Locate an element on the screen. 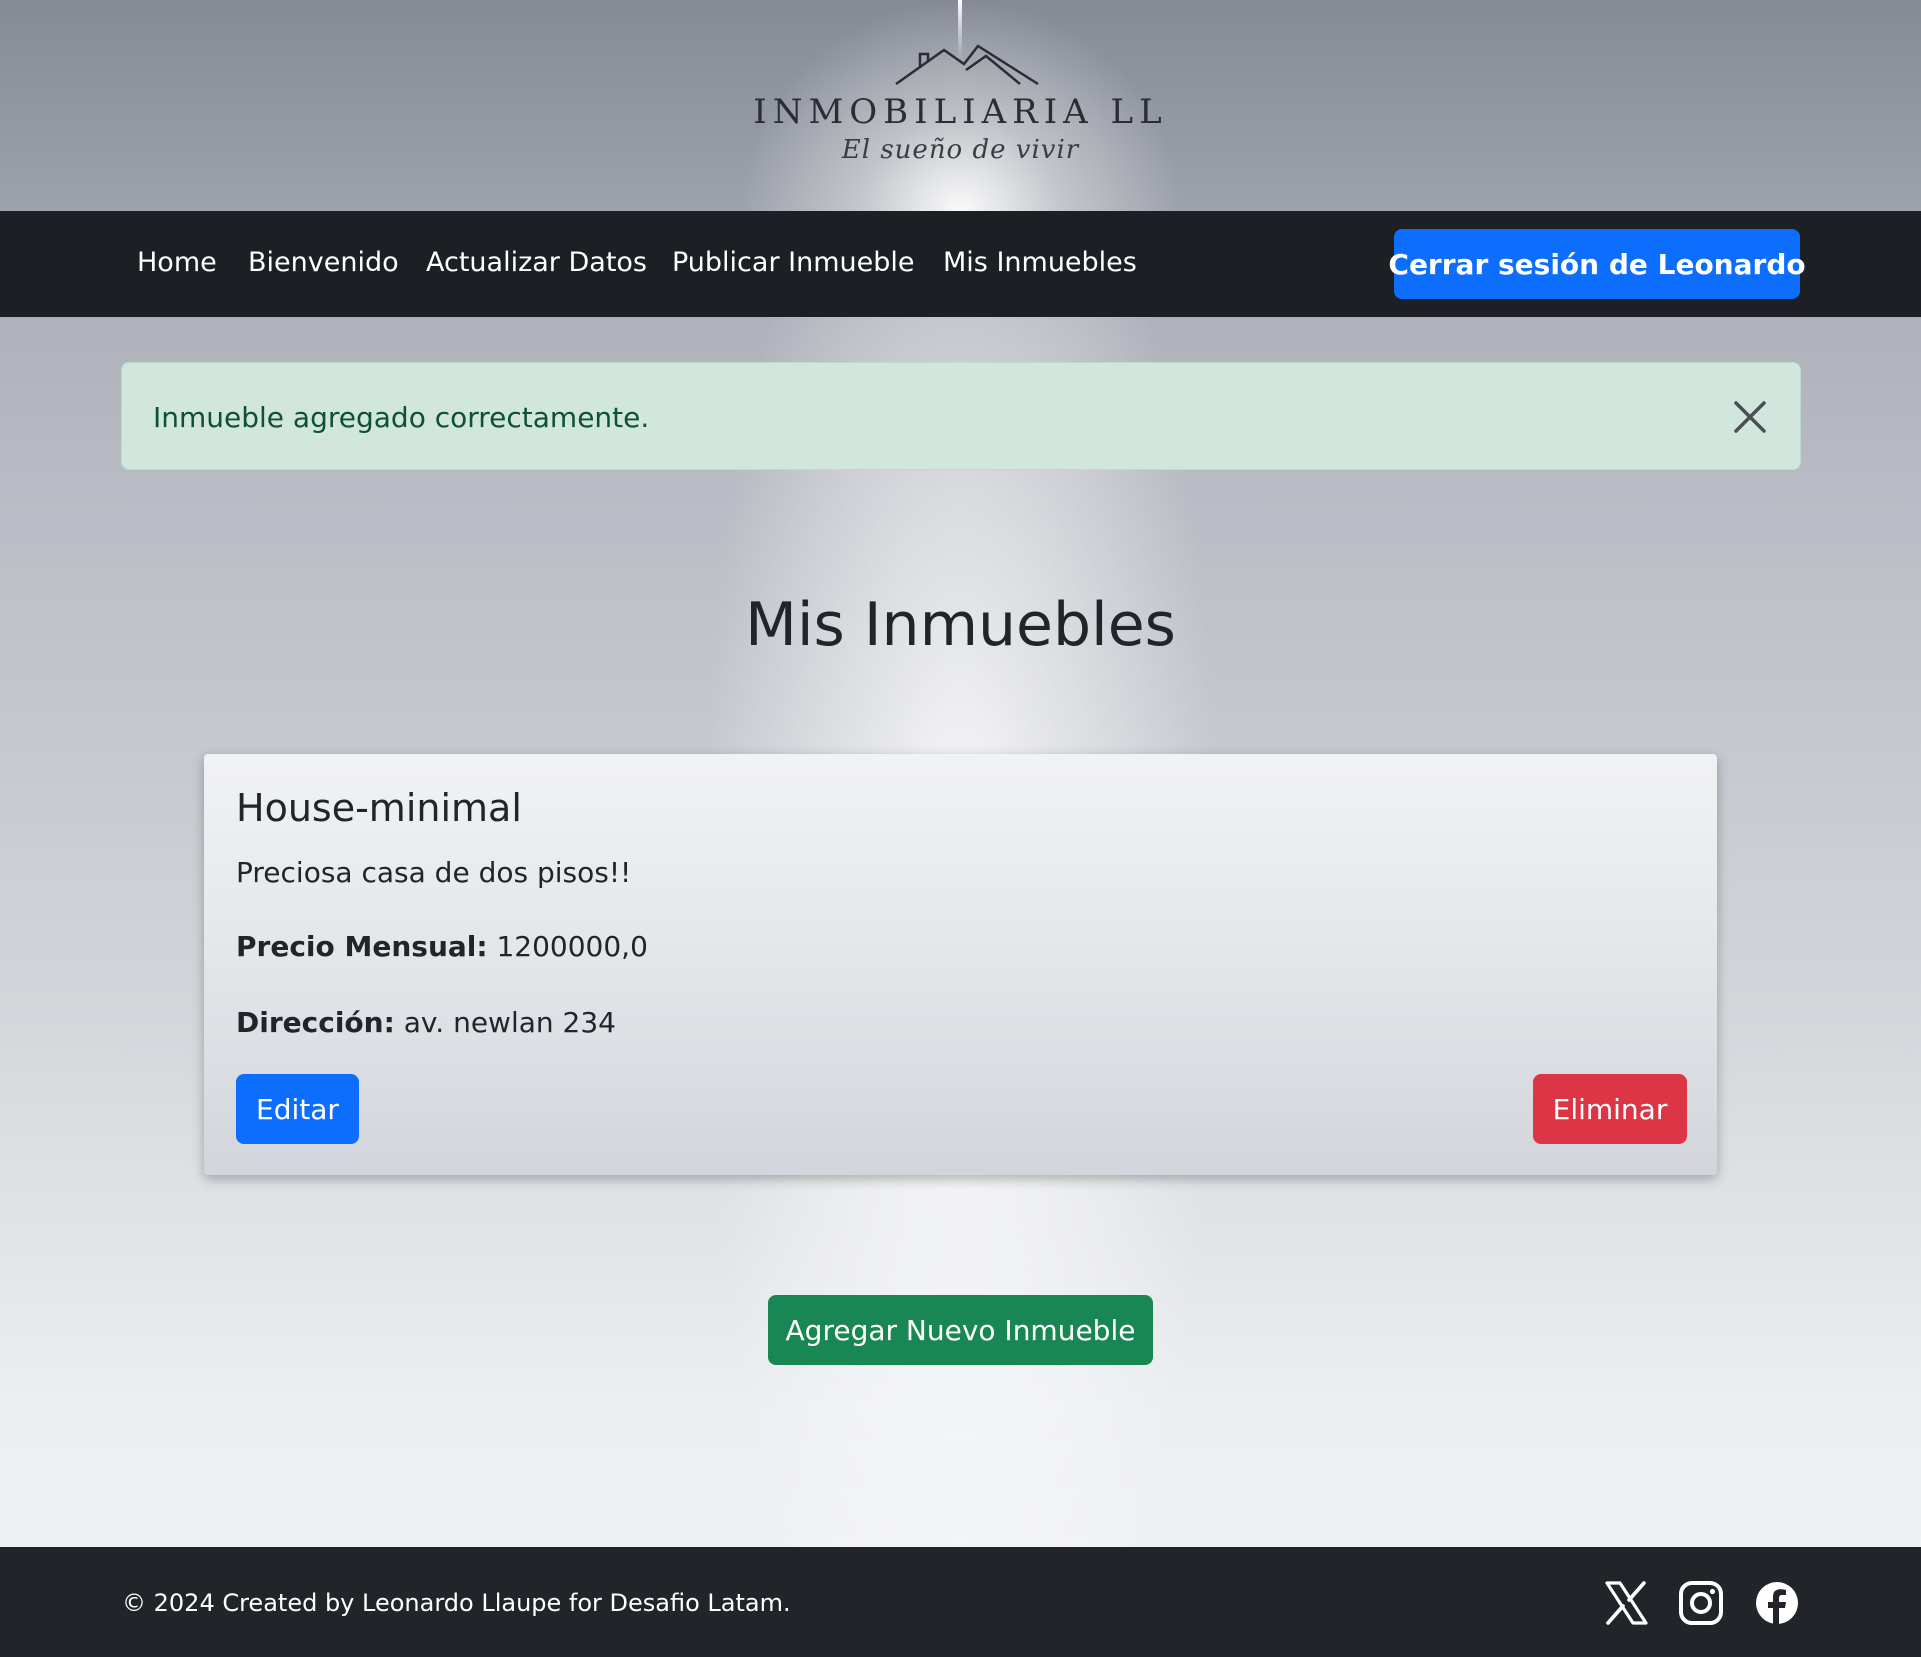 The height and width of the screenshot is (1657, 1921). page-title: Mis Inmuebles is located at coordinates (960, 625).